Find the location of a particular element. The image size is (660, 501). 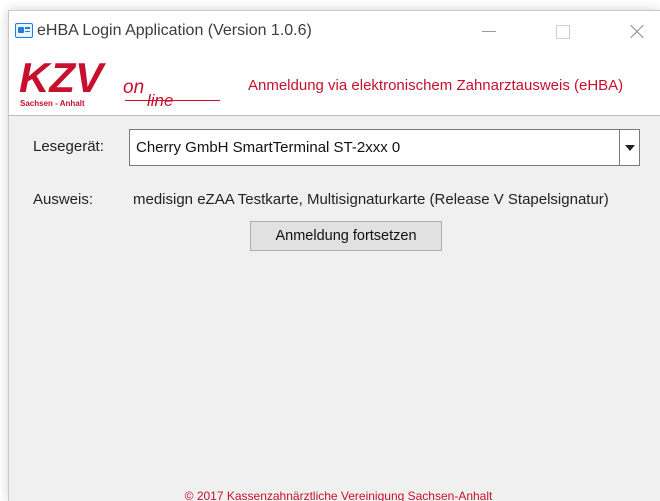

svg-text: KZV is located at coordinates (62, 76).